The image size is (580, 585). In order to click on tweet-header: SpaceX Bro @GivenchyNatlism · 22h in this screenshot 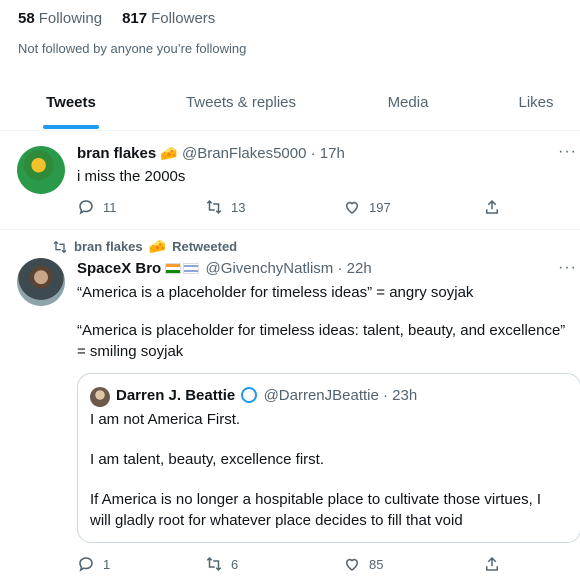, I will do `click(224, 268)`.